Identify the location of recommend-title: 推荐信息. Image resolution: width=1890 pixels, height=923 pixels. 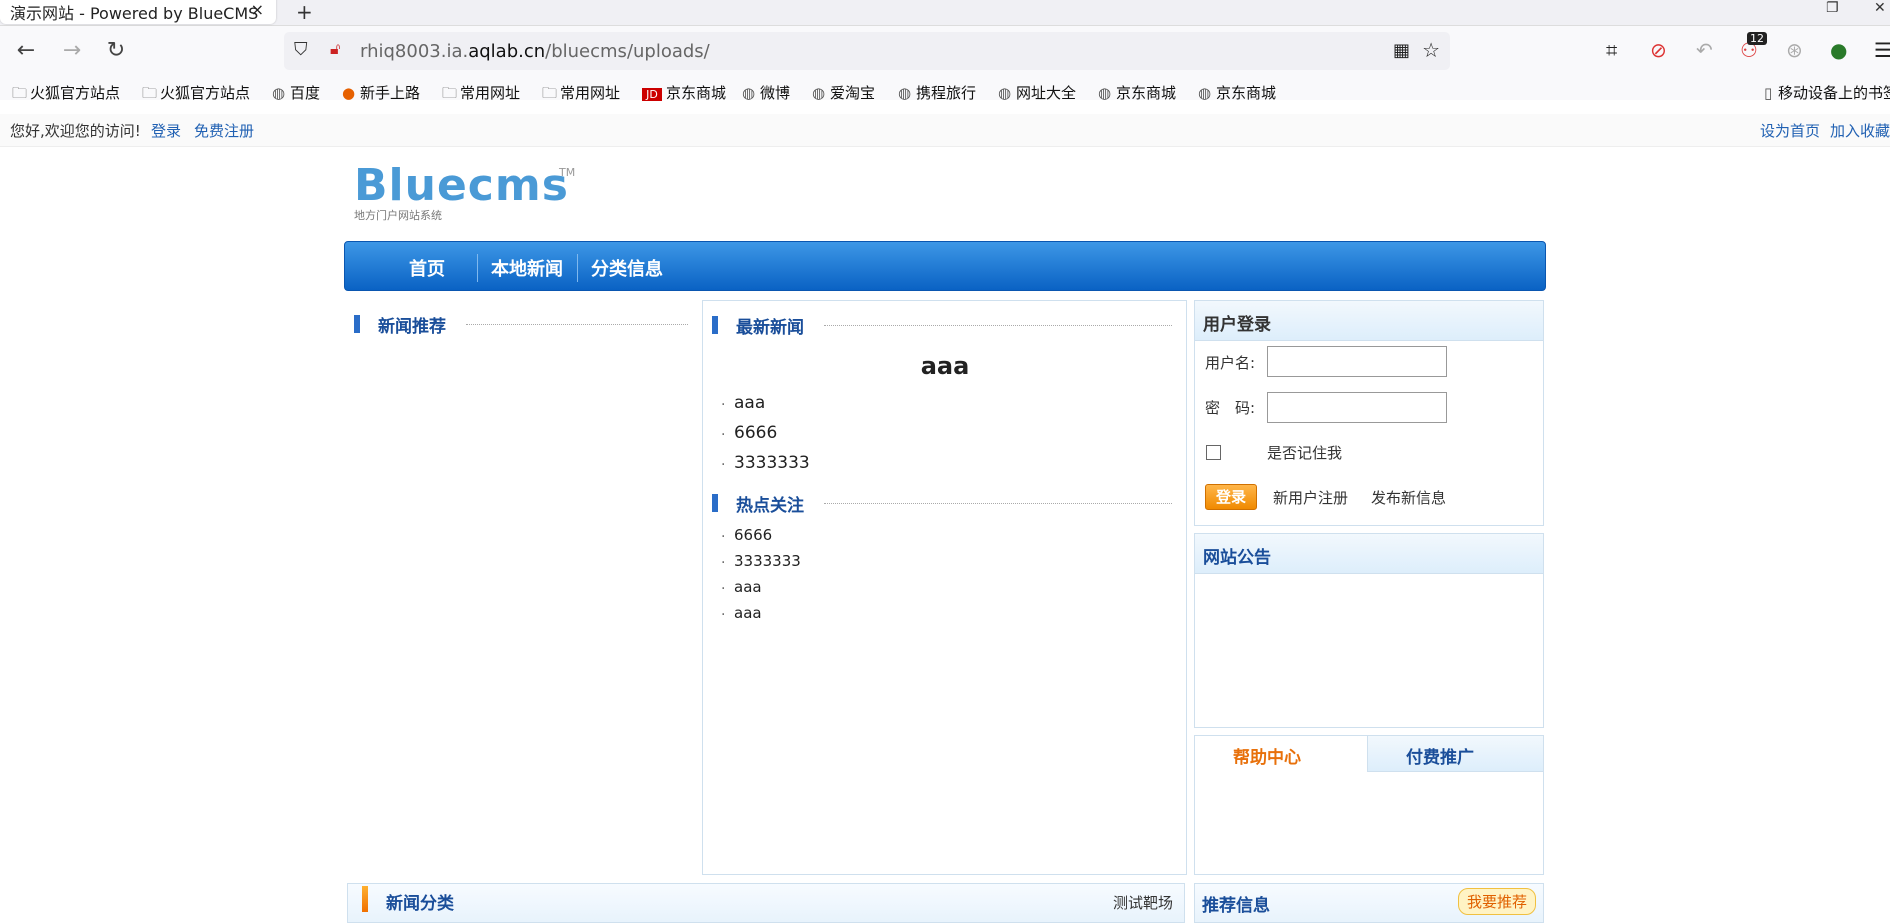
(1236, 906).